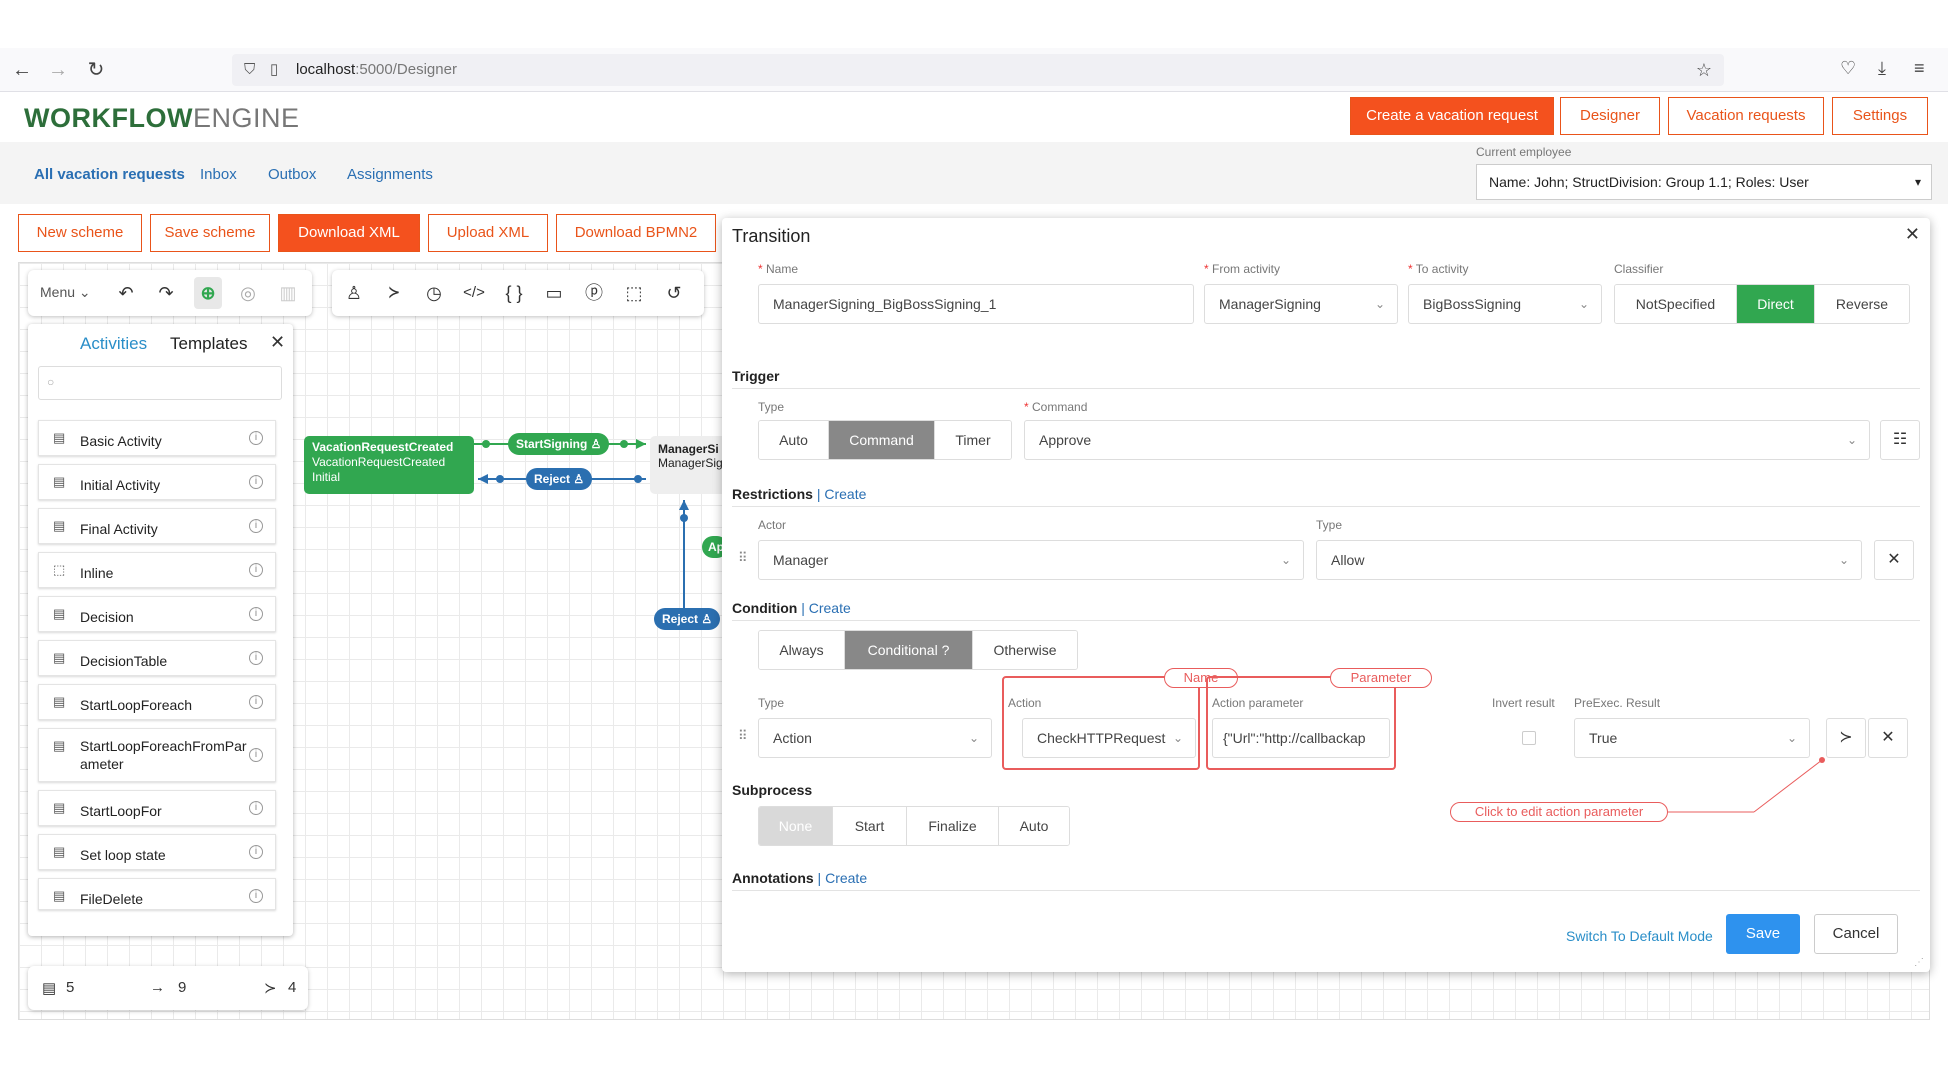  I want to click on subprocess-none: None, so click(796, 826).